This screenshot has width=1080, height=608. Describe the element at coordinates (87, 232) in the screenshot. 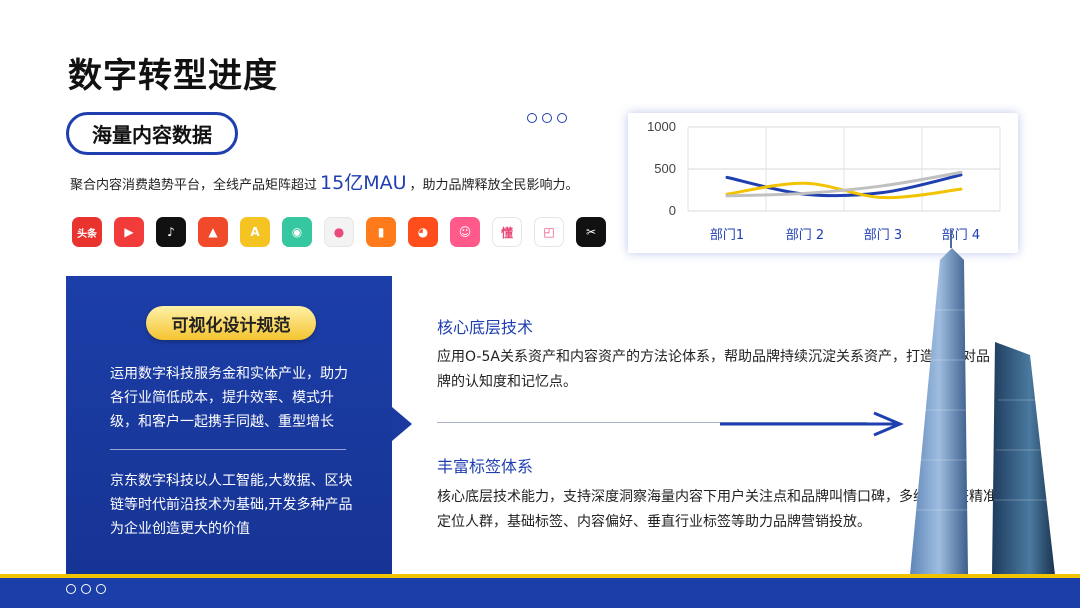

I see `toutiao-icon: 头条` at that location.